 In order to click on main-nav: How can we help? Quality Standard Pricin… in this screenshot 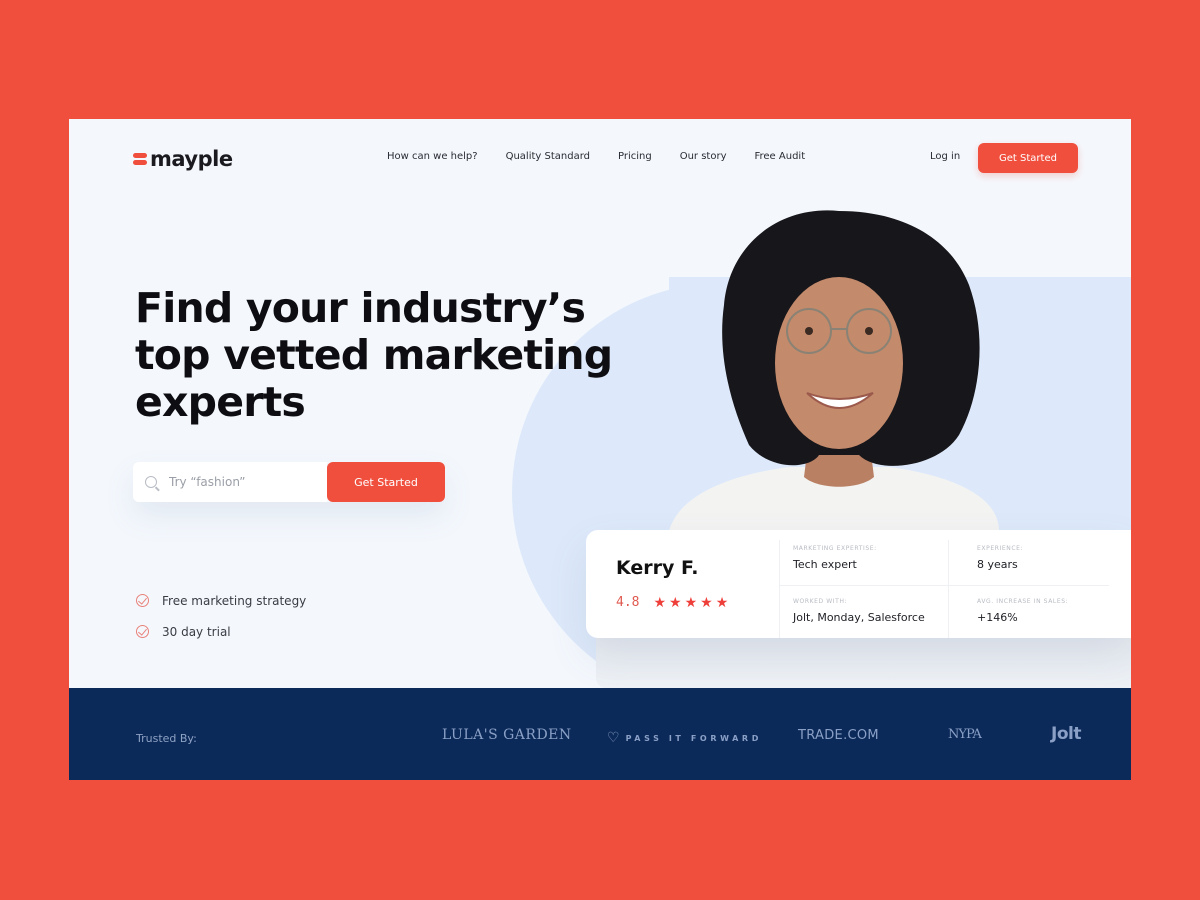, I will do `click(610, 156)`.